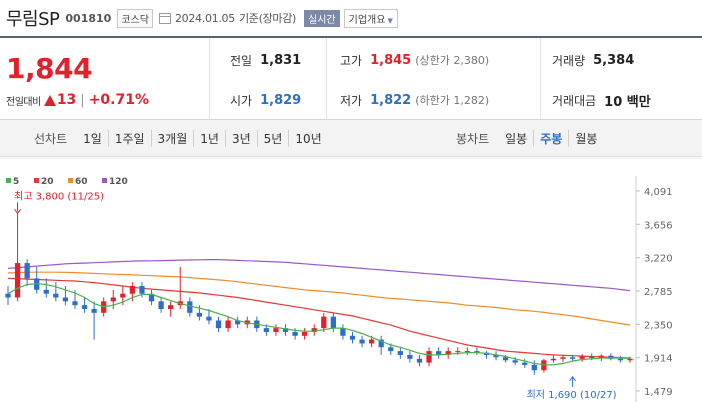 The image size is (702, 402). What do you see at coordinates (172, 138) in the screenshot?
I see `period-3m: 3개월` at bounding box center [172, 138].